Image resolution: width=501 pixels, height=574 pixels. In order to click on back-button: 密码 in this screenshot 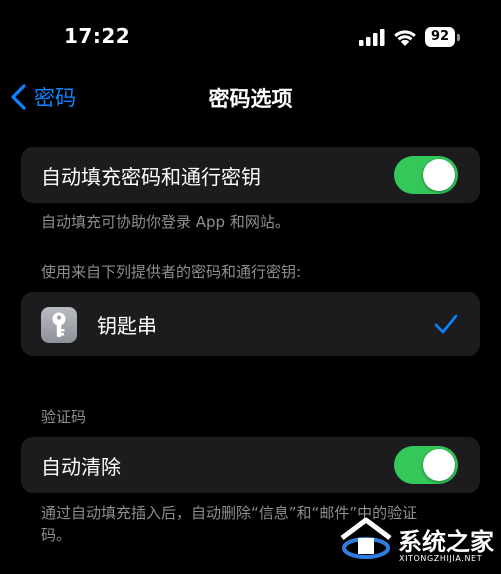, I will do `click(43, 97)`.